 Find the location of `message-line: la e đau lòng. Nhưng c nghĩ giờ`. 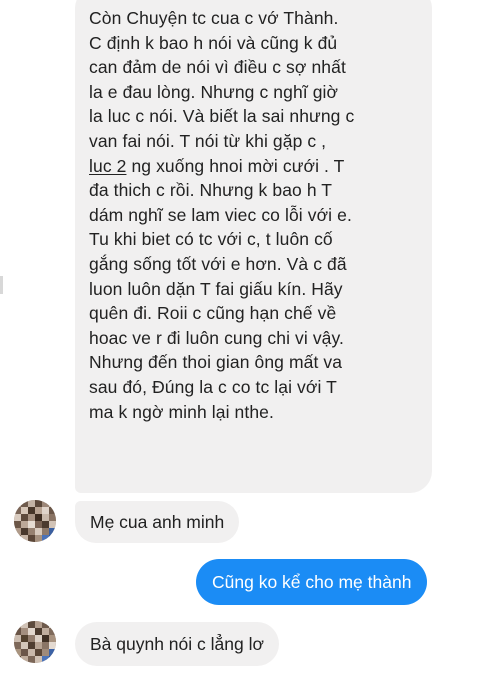

message-line: la e đau lòng. Nhưng c nghĩ giờ is located at coordinates (214, 91).